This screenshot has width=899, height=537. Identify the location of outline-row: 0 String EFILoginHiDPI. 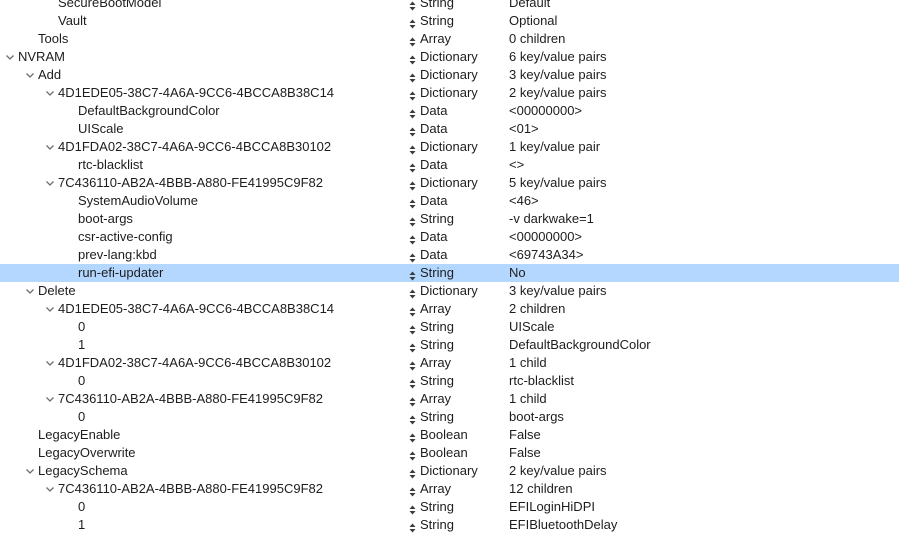
(449, 507).